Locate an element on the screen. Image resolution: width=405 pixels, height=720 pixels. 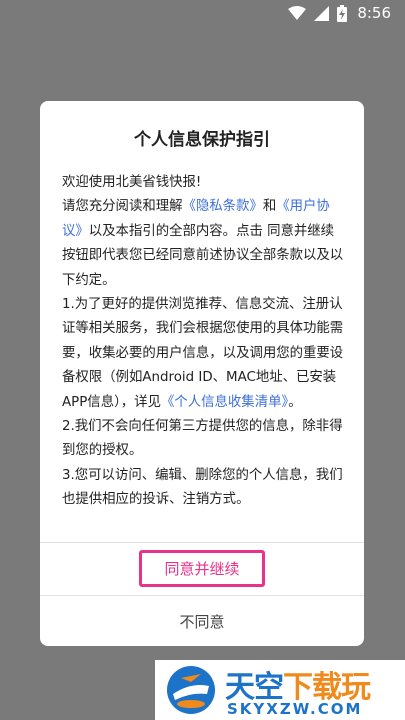
info-collection-list-link: 《个人信息收集清单》 is located at coordinates (224, 402).